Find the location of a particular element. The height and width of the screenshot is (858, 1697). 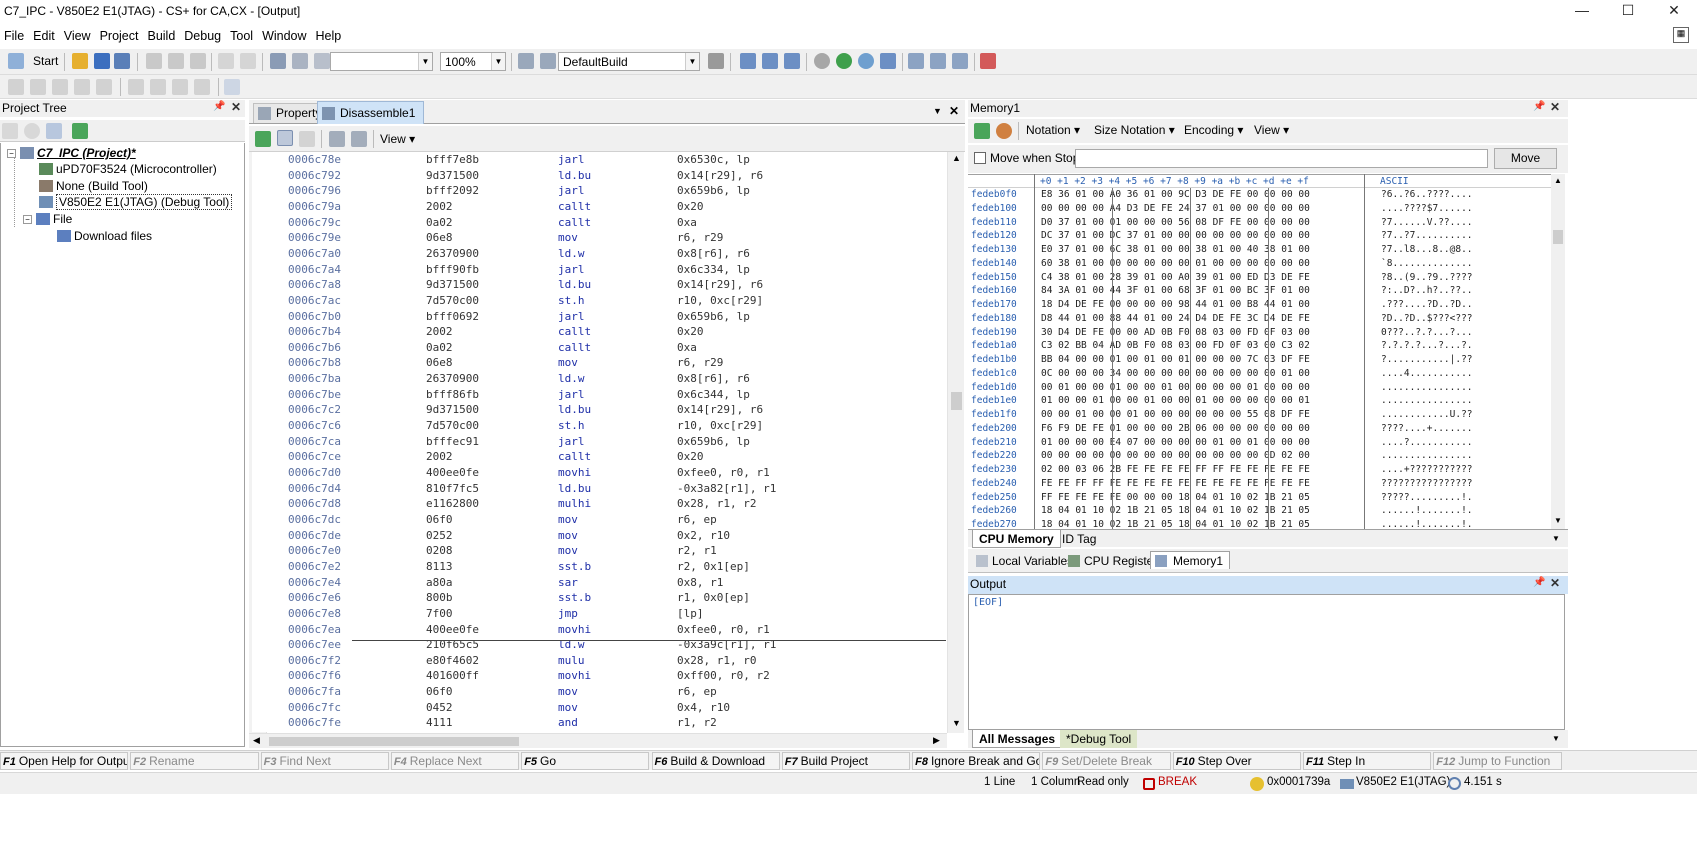

copy-icon is located at coordinates (176, 61).